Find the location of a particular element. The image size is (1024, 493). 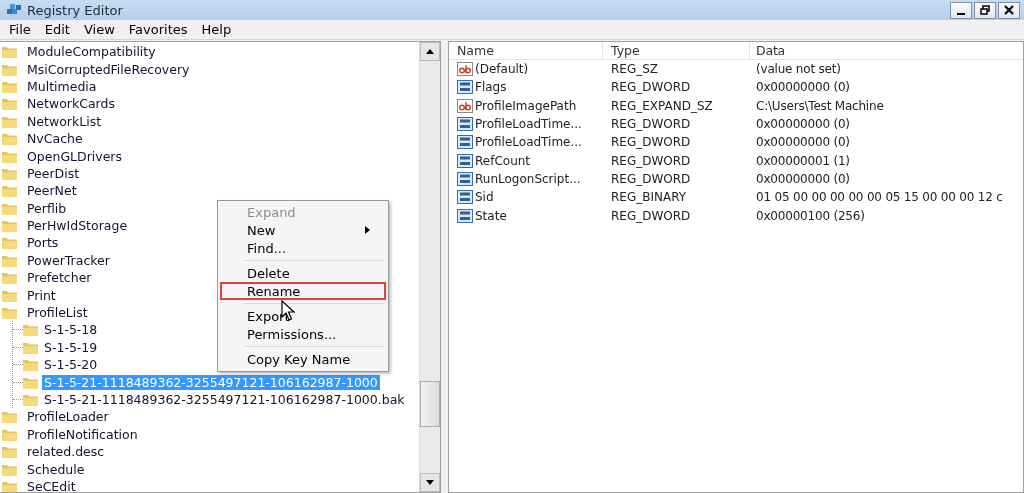

minimize-button is located at coordinates (961, 10).